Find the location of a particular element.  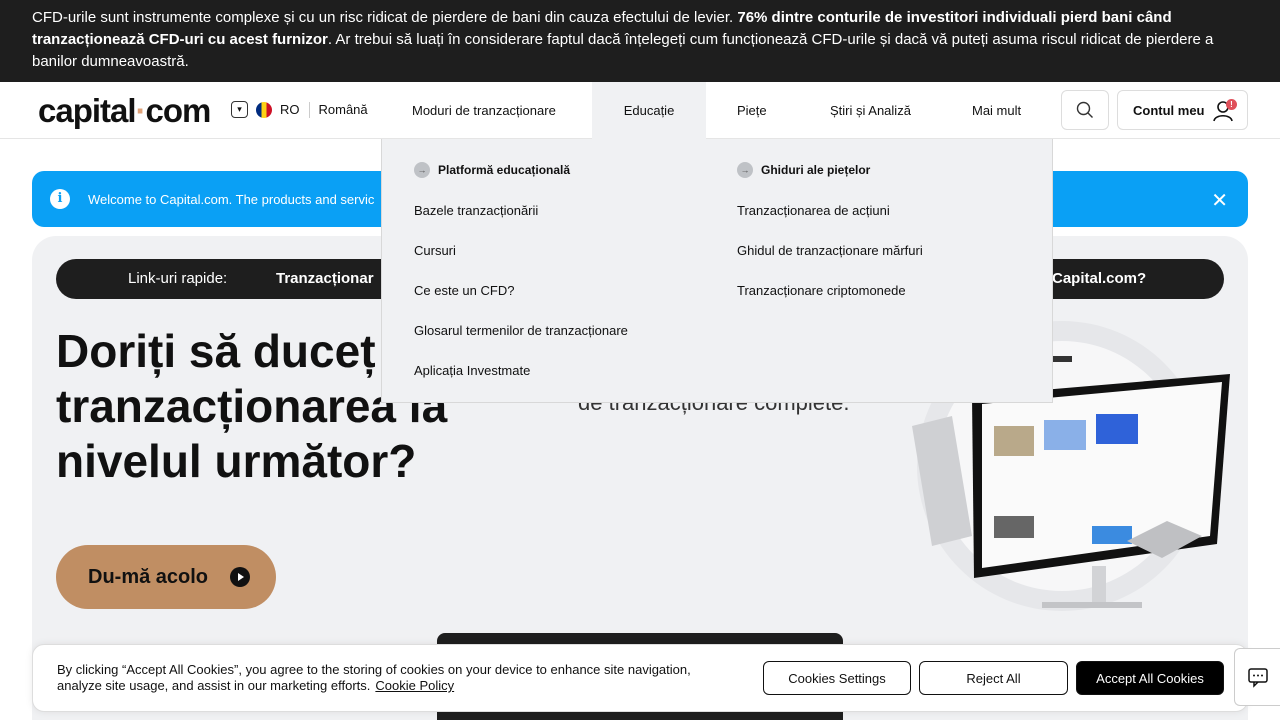

search-button is located at coordinates (1085, 110).